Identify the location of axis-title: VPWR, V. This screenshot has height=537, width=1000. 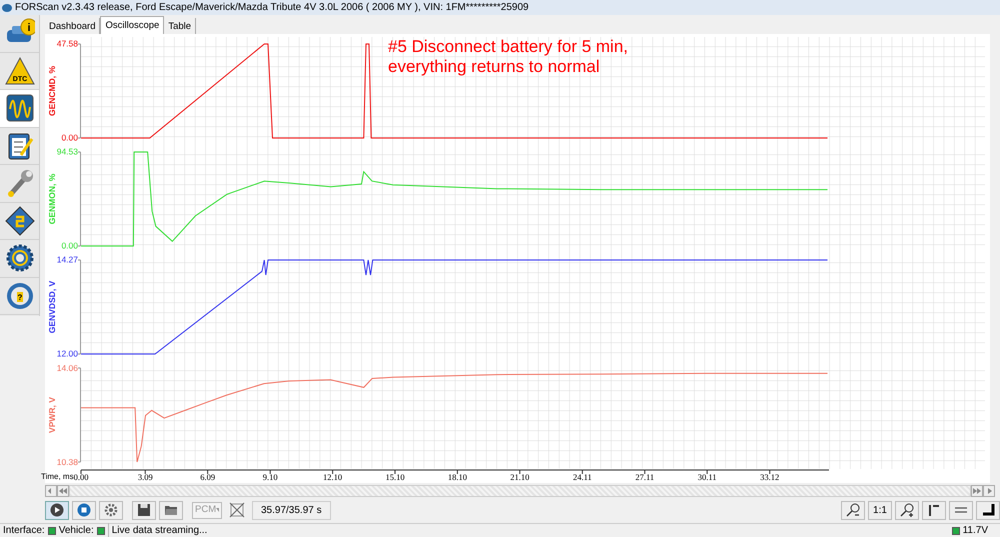
(52, 415).